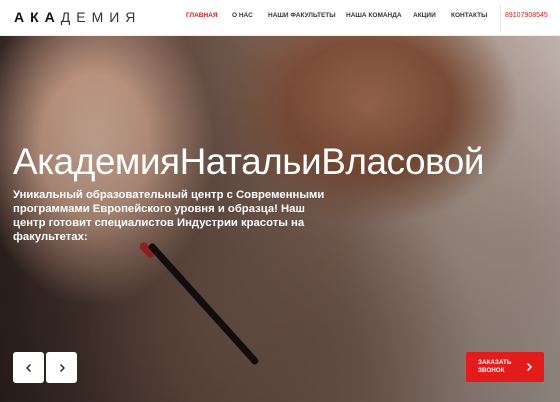 This screenshot has width=560, height=402. Describe the element at coordinates (374, 15) in the screenshot. I see `nav-item-team: НАША КОМАНДА` at that location.